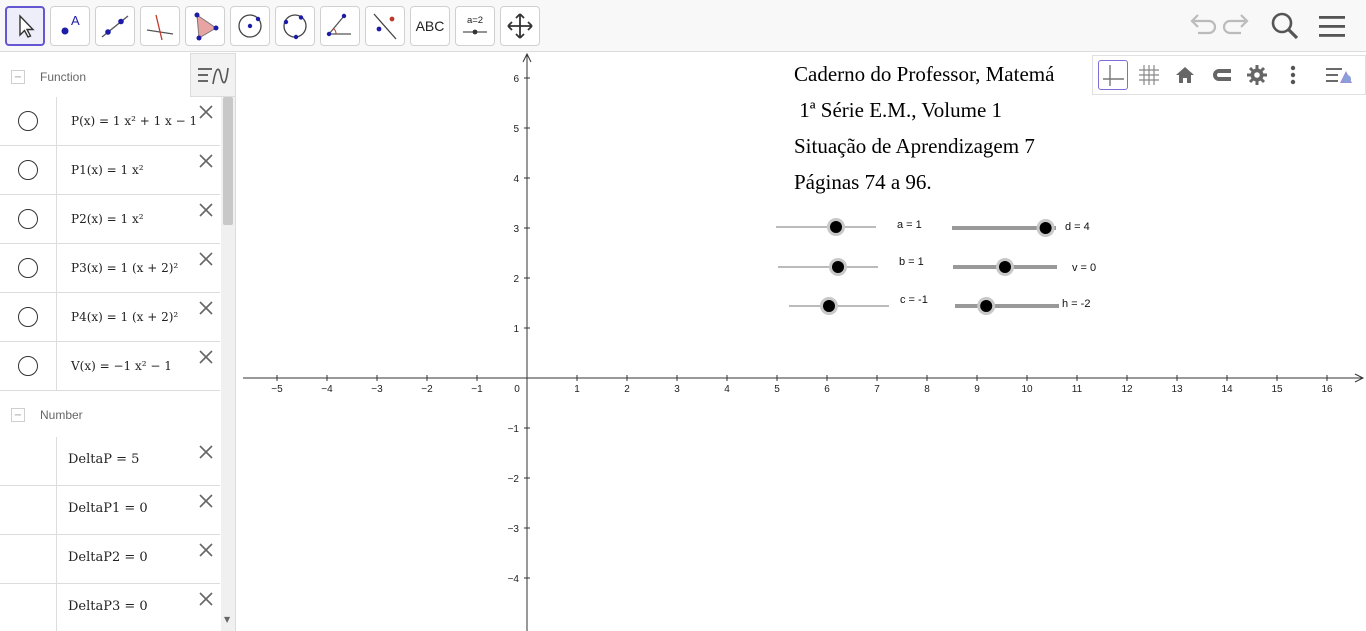 This screenshot has height=631, width=1366. What do you see at coordinates (70, 26) in the screenshot?
I see `point-tool-button: A` at bounding box center [70, 26].